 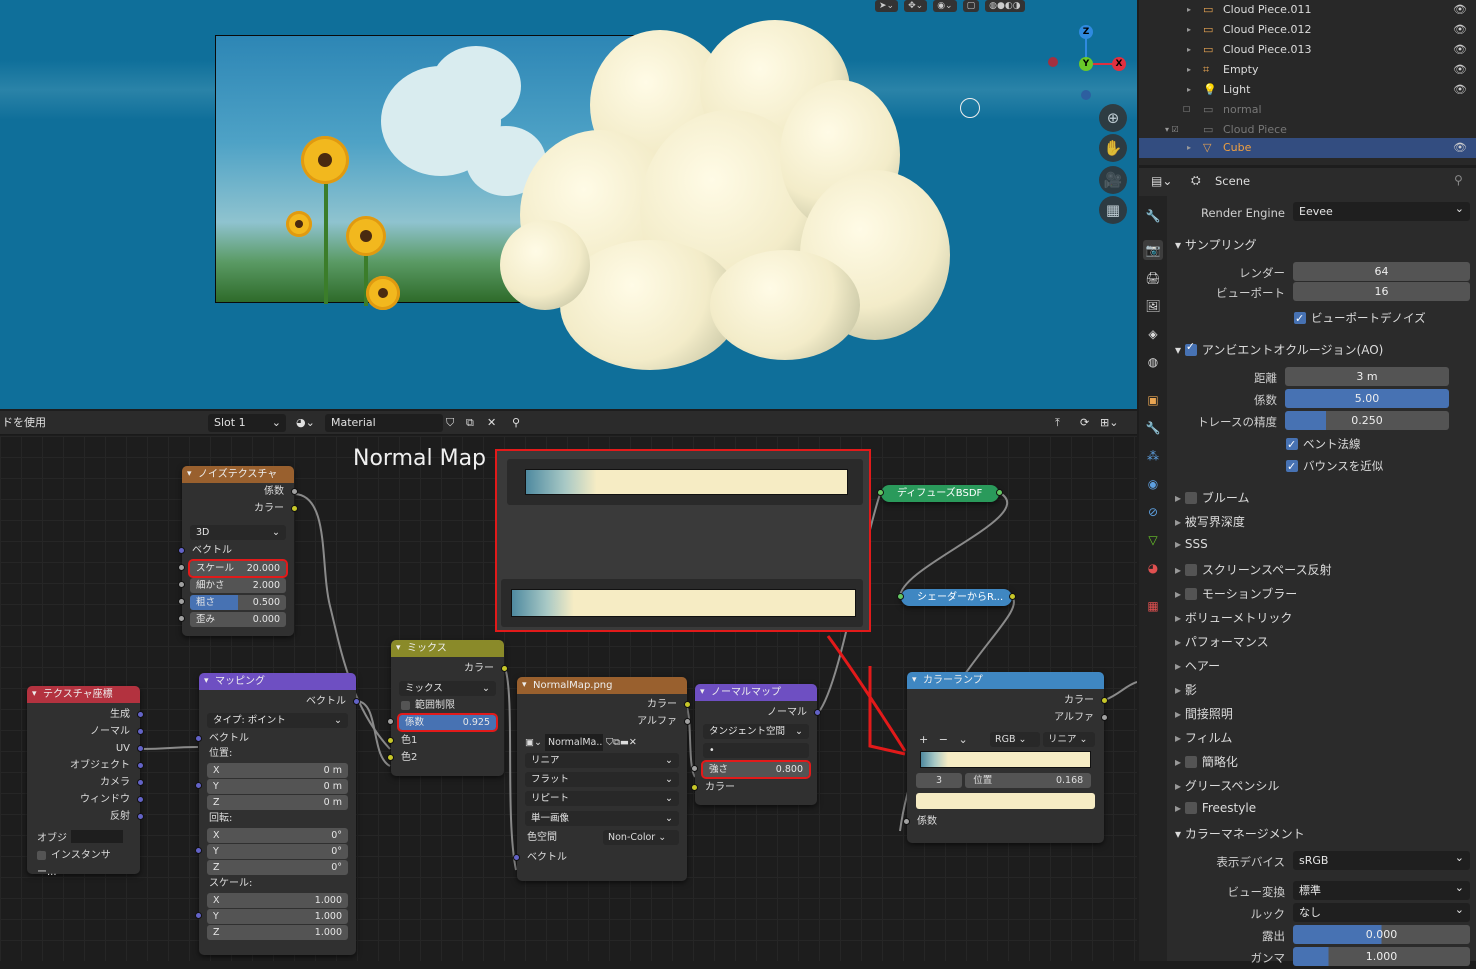 What do you see at coordinates (1006, 6) in the screenshot?
I see `viewport-header-tools: ➤⌄ ✥⌄ ◉⌄ ▢ ◍●◐◑` at bounding box center [1006, 6].